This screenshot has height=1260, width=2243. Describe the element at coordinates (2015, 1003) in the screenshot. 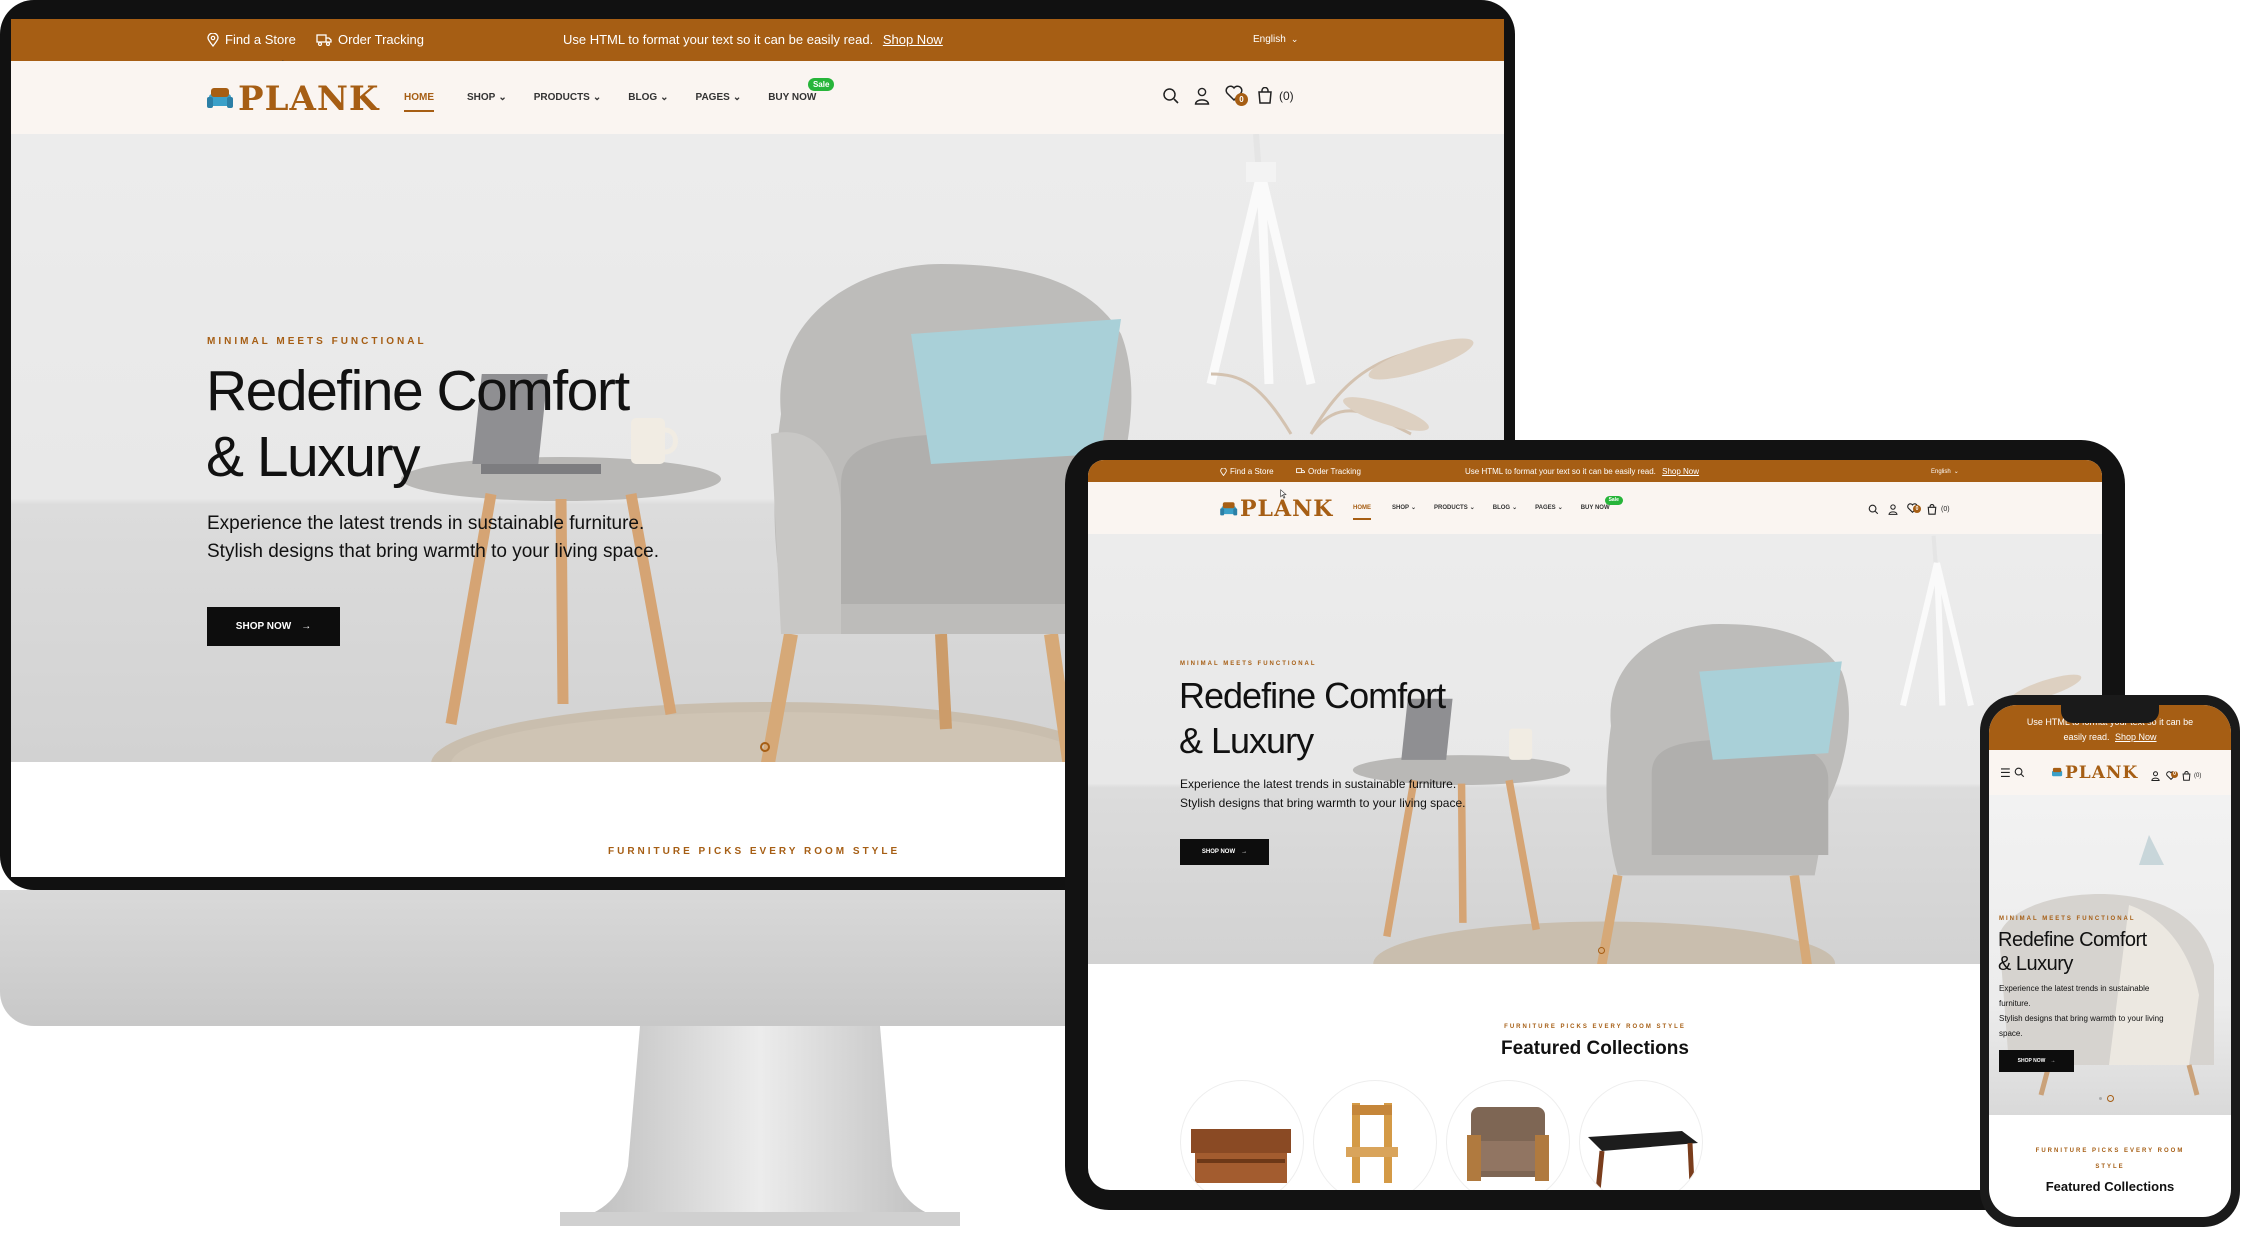

I see `hero-desc-line2: furniture.` at that location.